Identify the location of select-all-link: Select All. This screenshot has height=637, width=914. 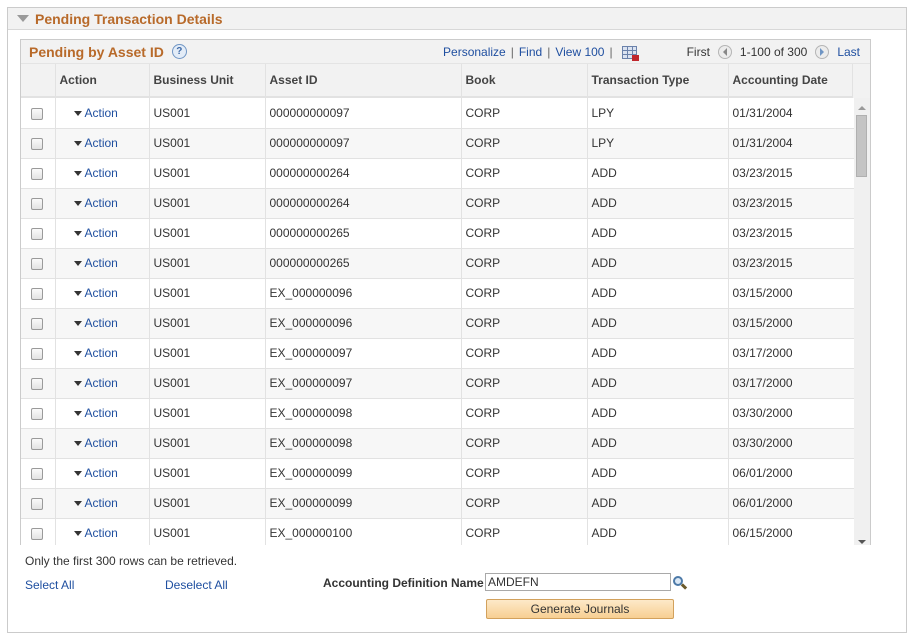
(49, 585).